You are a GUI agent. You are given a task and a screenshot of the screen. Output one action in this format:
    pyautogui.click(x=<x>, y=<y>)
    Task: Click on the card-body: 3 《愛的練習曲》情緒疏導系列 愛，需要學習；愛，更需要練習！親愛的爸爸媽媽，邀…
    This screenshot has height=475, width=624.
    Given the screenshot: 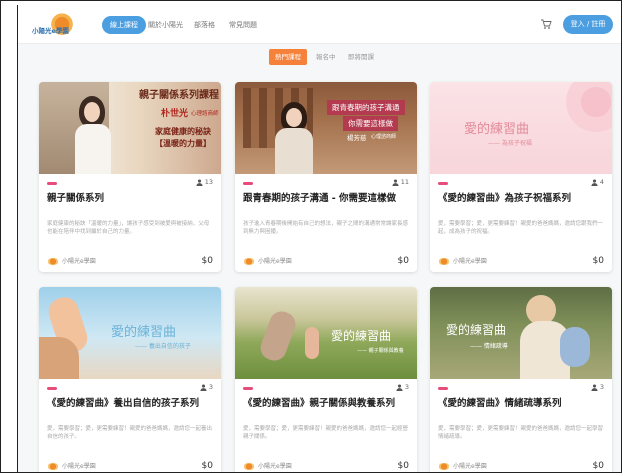 What is the action you would take?
    pyautogui.click(x=521, y=425)
    